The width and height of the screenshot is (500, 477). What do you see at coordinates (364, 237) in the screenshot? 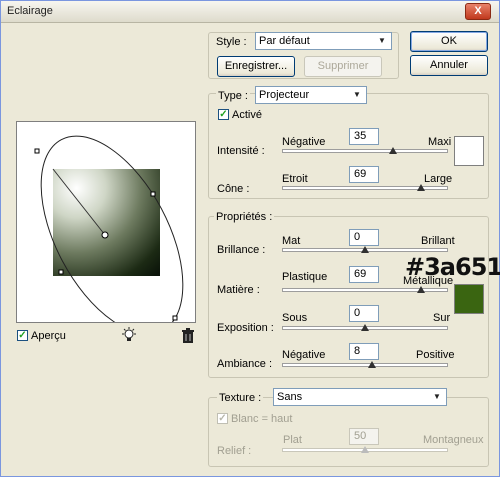
I see `gloss-input: 0` at bounding box center [364, 237].